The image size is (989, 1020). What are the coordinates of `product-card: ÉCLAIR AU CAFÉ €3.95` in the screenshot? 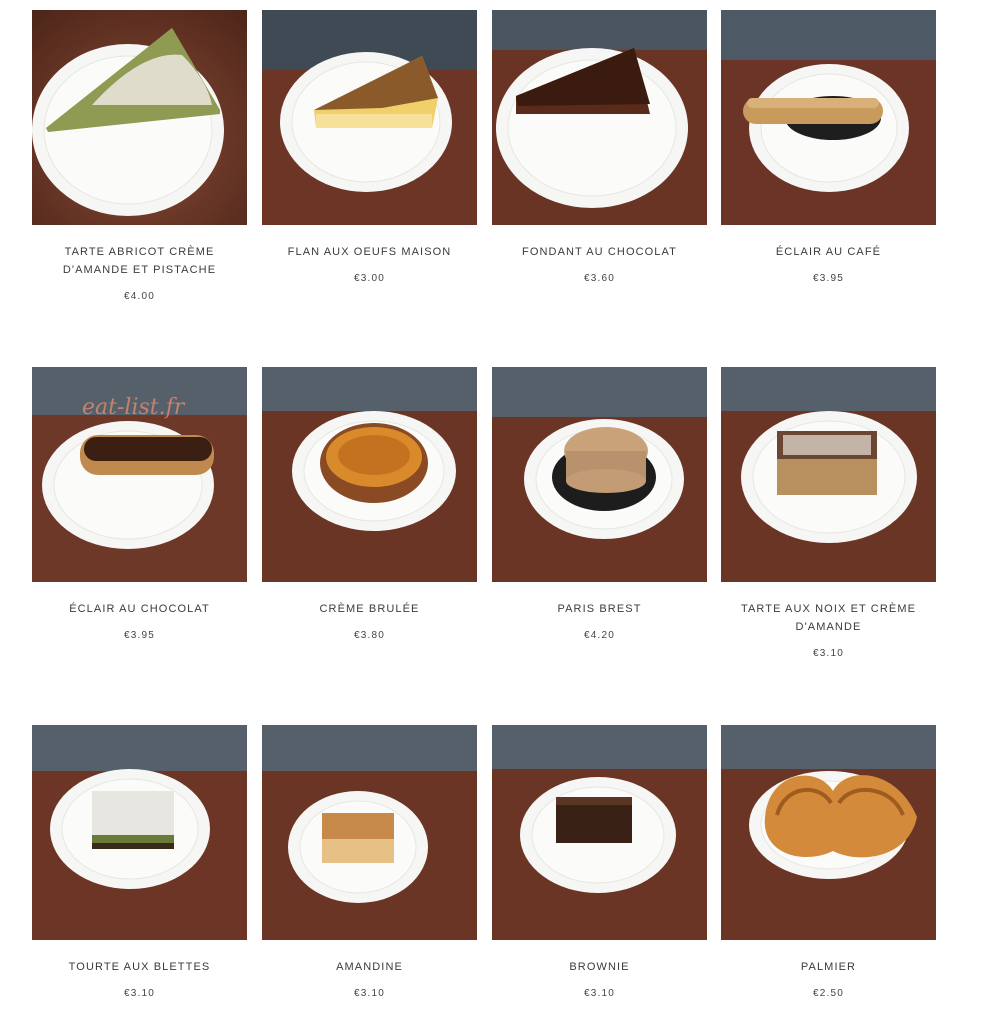 It's located at (828, 147).